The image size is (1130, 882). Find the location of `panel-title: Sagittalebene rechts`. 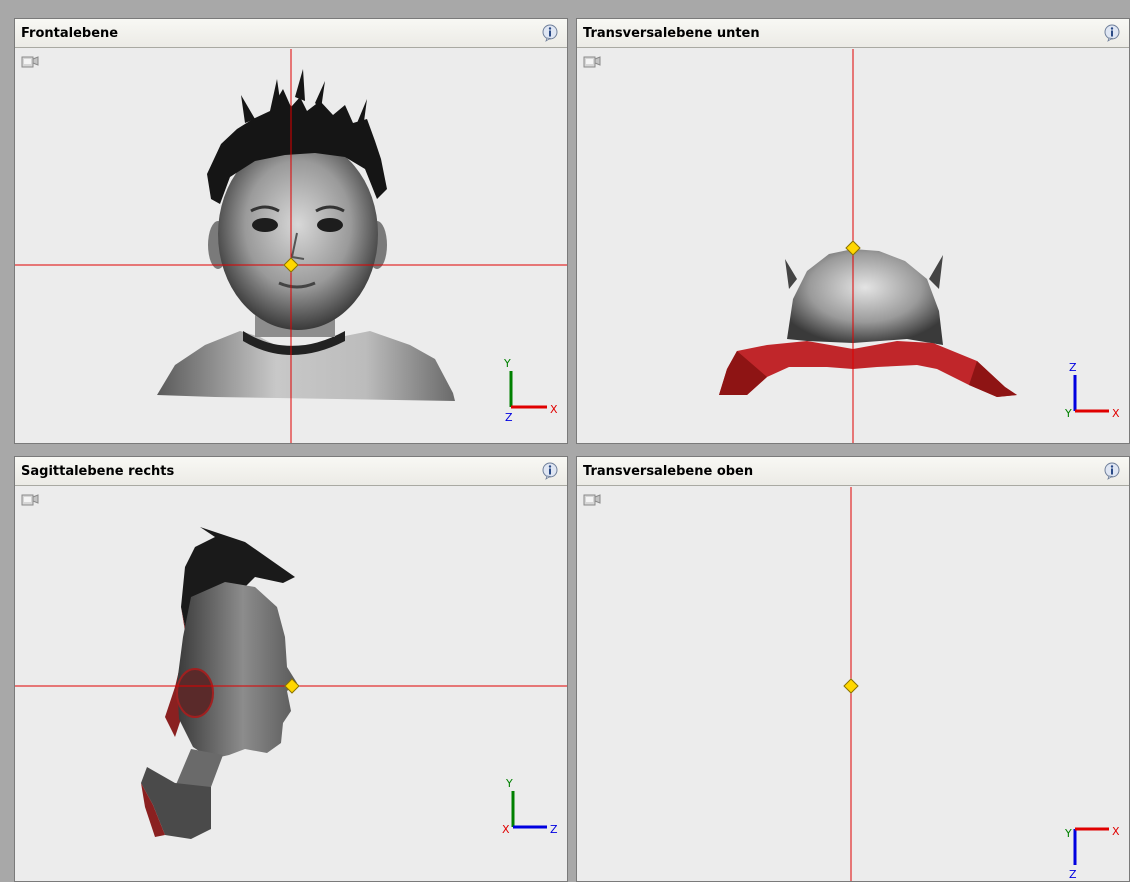

panel-title: Sagittalebene rechts is located at coordinates (98, 471).